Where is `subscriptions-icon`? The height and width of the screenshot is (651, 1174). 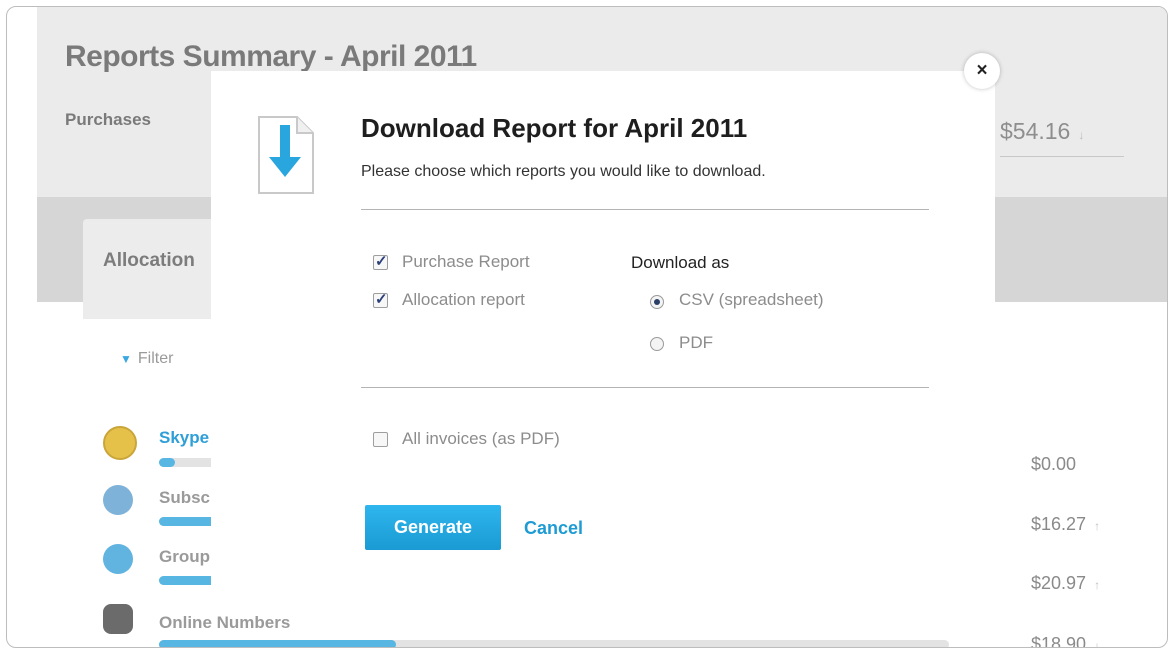
subscriptions-icon is located at coordinates (118, 500).